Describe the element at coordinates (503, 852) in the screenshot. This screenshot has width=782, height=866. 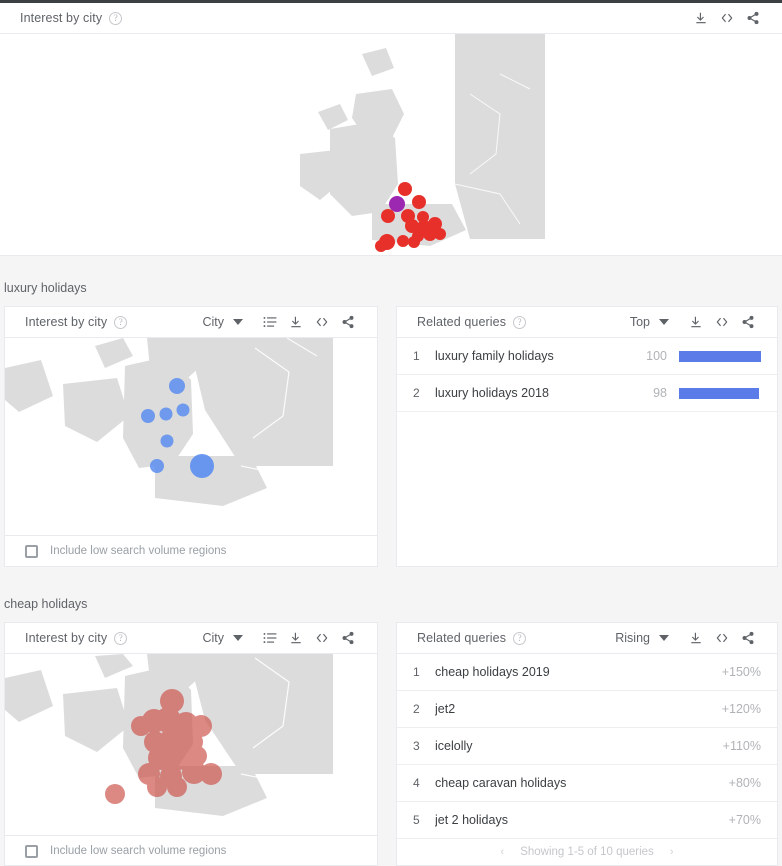
I see `prev-page-button: ‹` at that location.